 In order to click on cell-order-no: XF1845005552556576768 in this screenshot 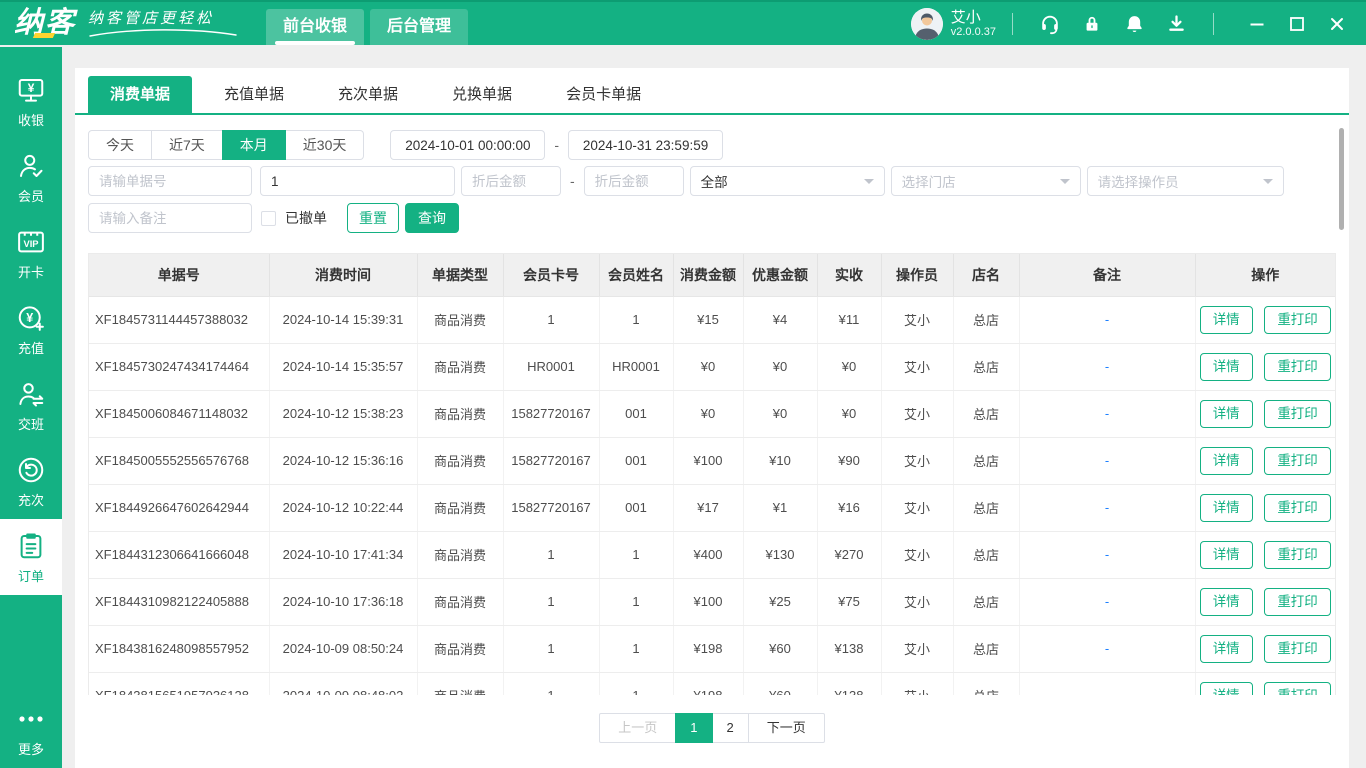, I will do `click(179, 461)`.